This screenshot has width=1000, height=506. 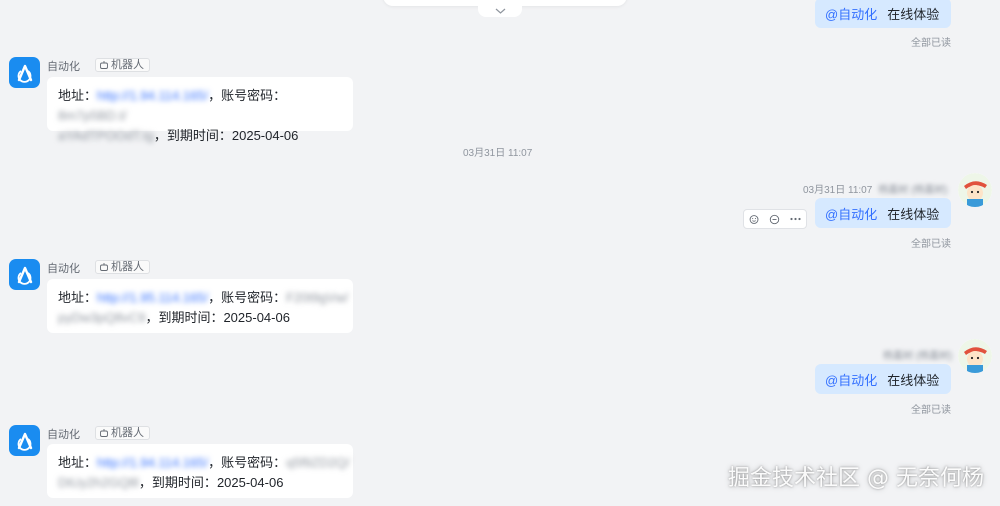 I want to click on add-reaction-icon, so click(x=754, y=219).